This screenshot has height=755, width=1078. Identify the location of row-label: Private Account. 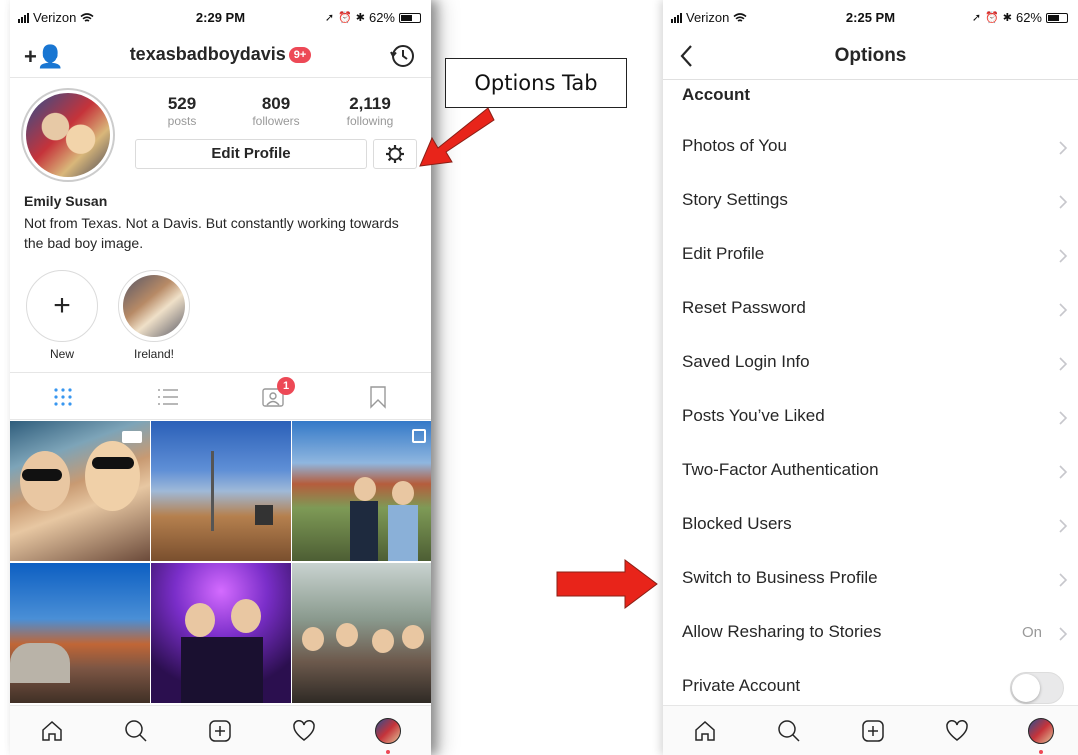
(741, 685).